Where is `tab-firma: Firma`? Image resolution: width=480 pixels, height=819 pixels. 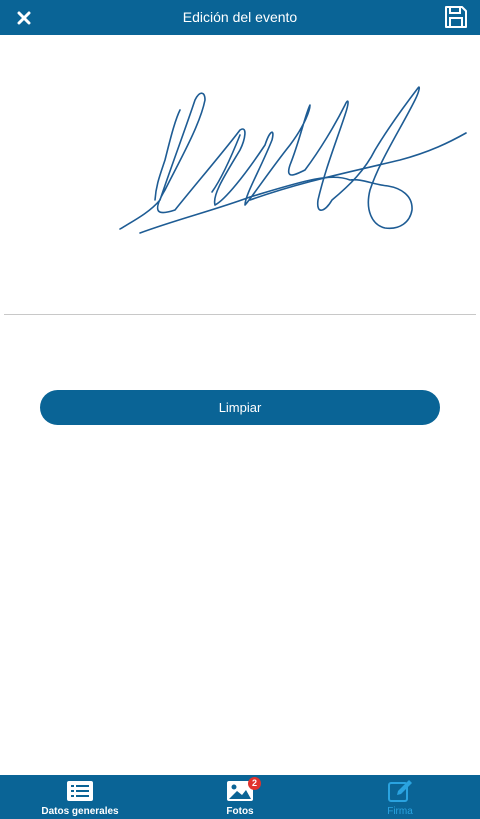
tab-firma: Firma is located at coordinates (400, 797).